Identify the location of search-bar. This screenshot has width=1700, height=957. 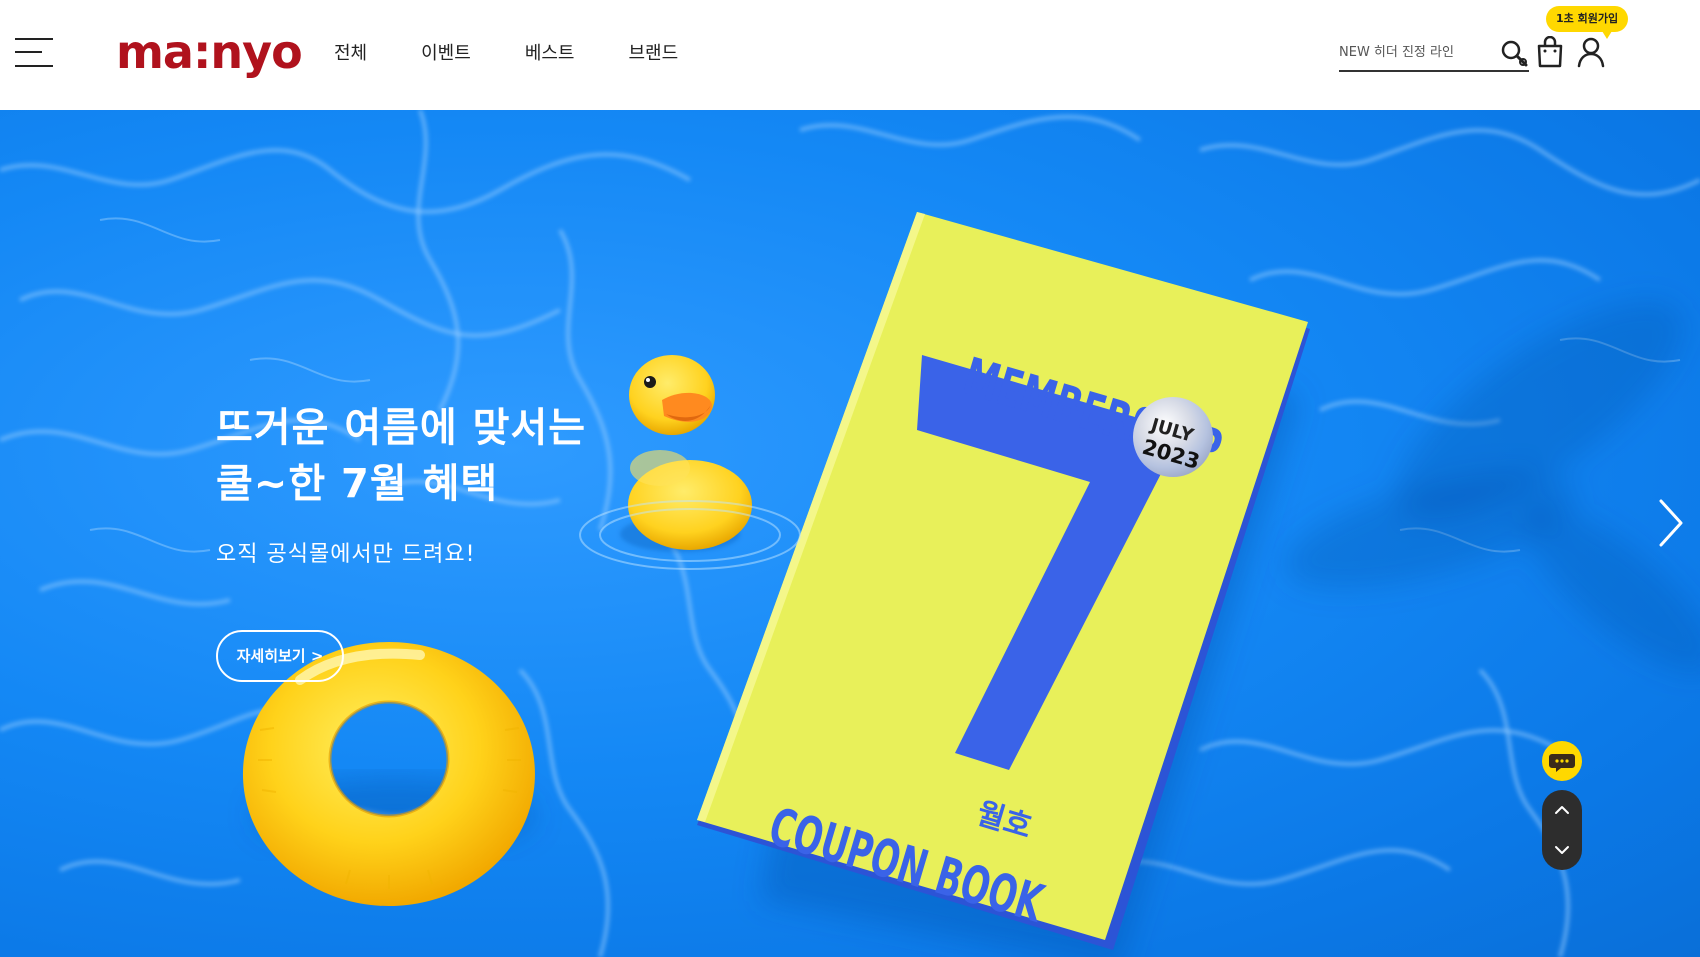
(1434, 54).